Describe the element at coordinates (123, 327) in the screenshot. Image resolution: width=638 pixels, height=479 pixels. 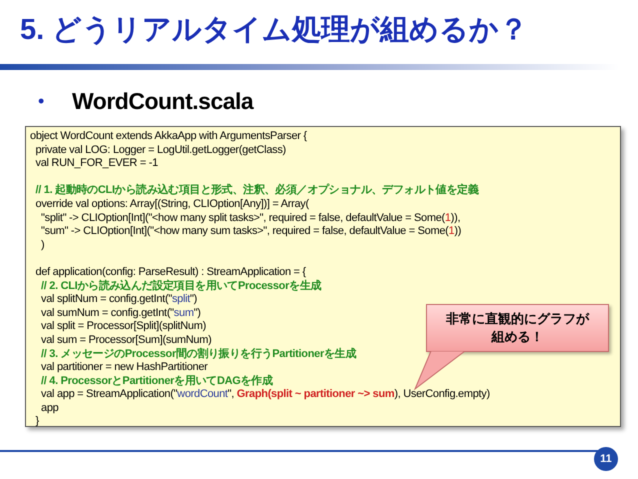
I see `code-line: val split = Processor[Split](splitNum)` at that location.